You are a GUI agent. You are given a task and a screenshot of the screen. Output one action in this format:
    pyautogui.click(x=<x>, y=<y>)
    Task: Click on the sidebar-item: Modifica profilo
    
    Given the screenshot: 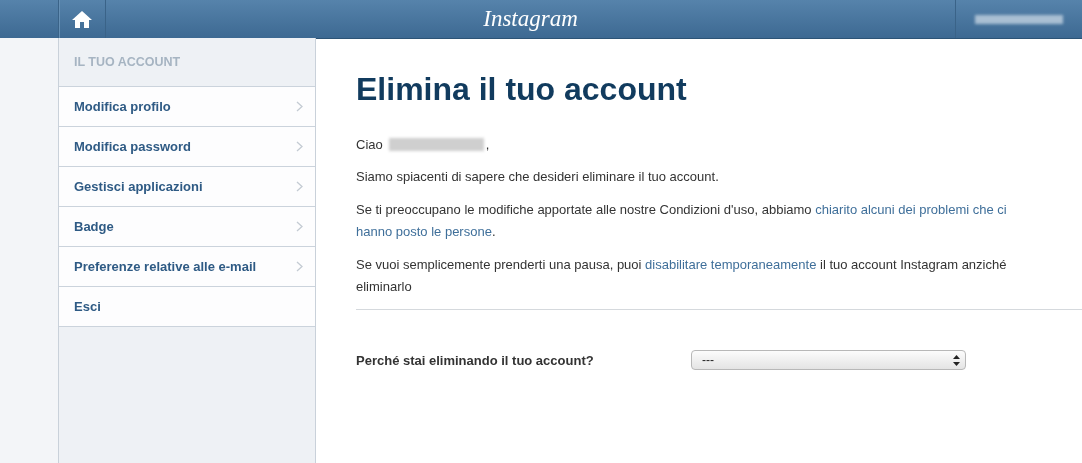 What is the action you would take?
    pyautogui.click(x=187, y=107)
    